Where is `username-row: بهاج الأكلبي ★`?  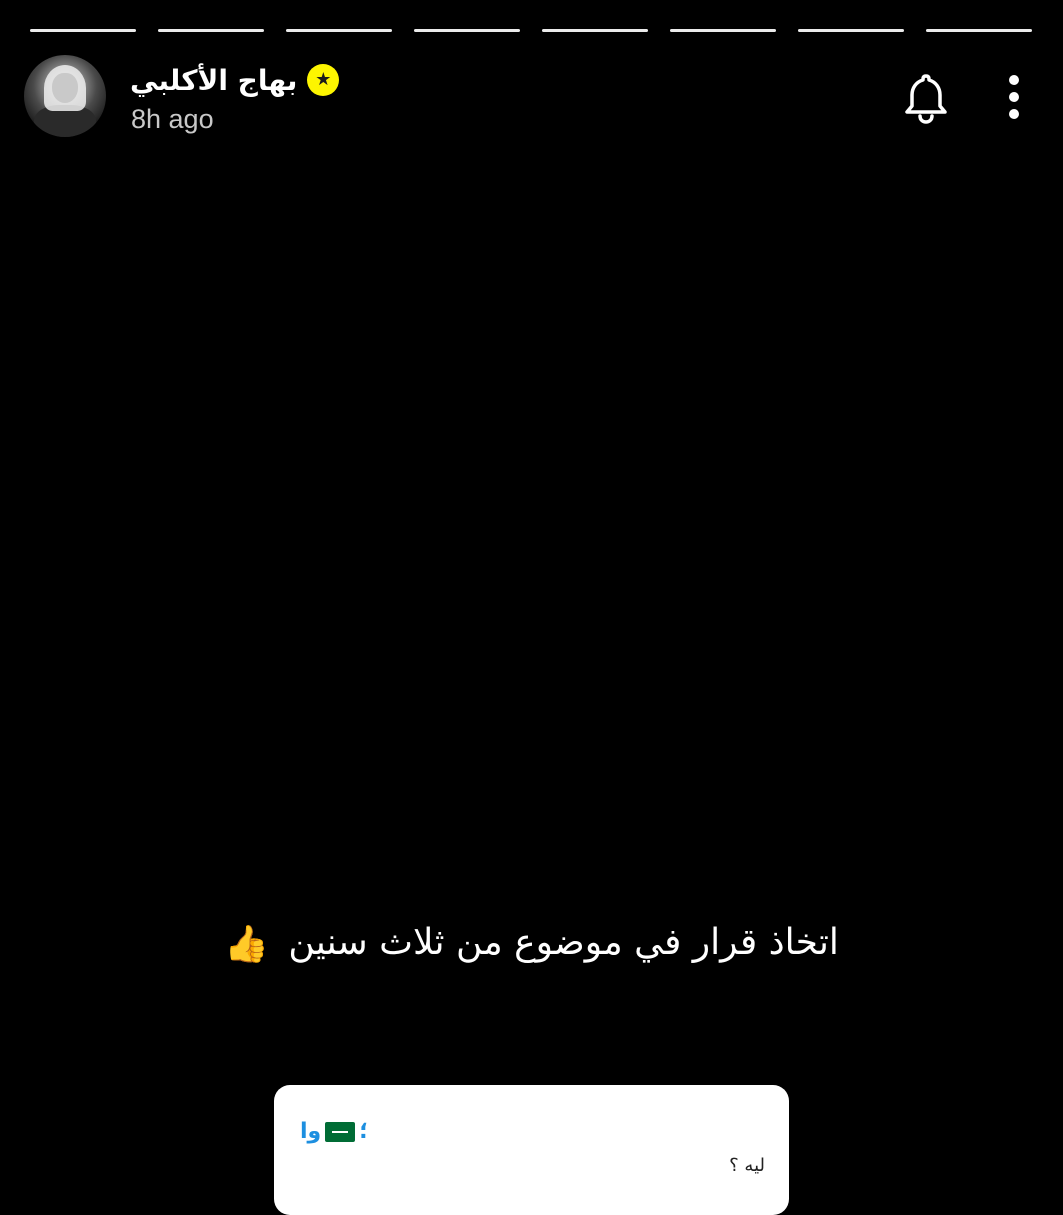
username-row: بهاج الأكلبي ★ is located at coordinates (235, 80).